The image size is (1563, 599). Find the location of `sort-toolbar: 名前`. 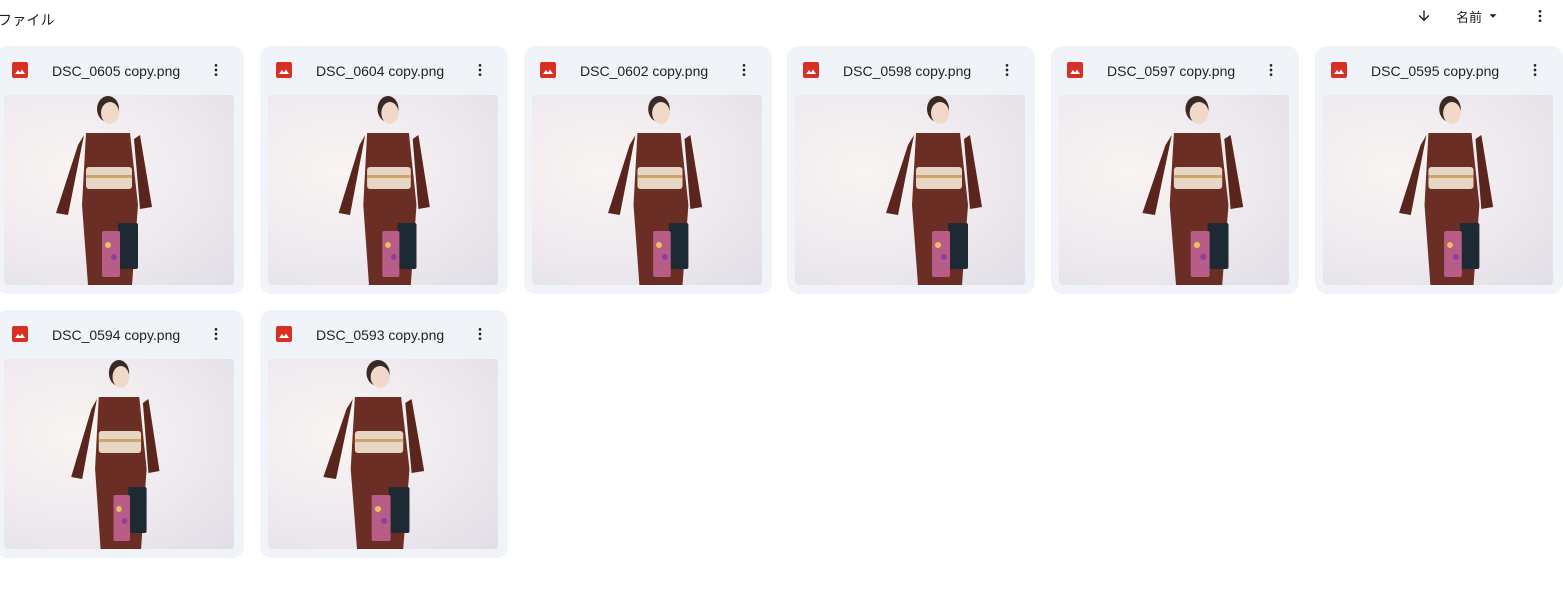

sort-toolbar: 名前 is located at coordinates (781, 18).